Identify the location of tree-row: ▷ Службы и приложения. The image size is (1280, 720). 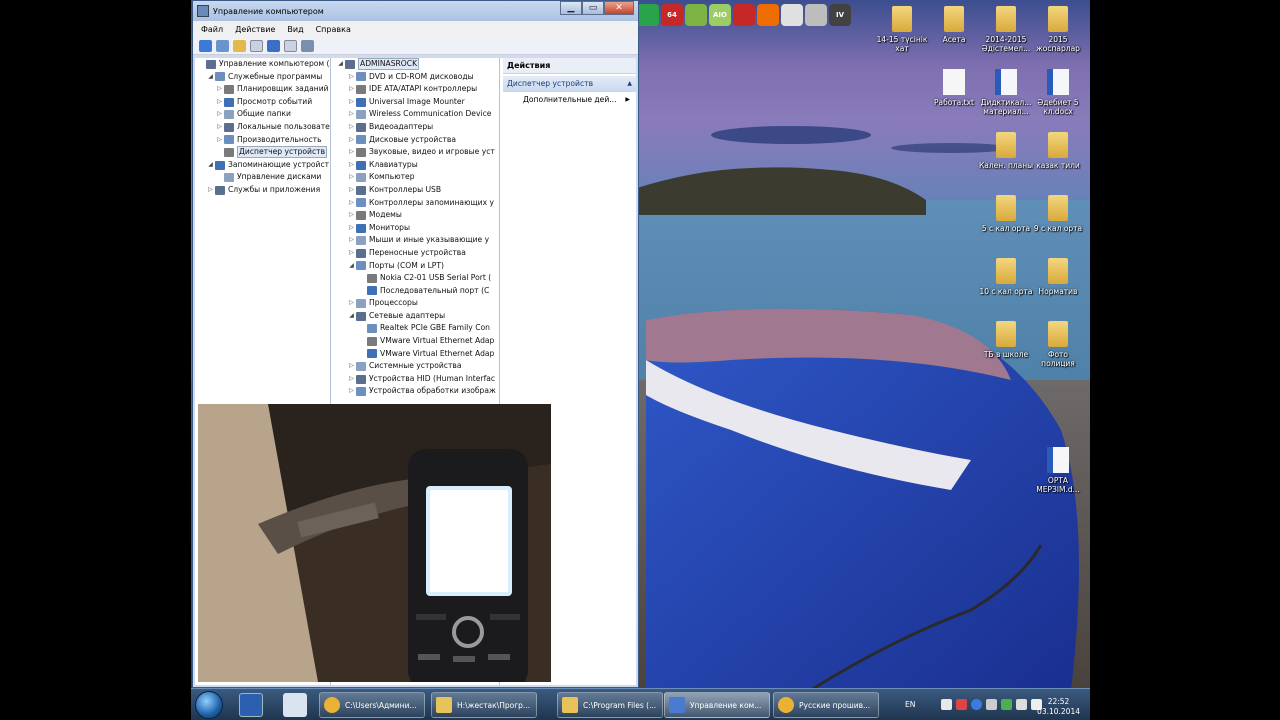
(262, 190).